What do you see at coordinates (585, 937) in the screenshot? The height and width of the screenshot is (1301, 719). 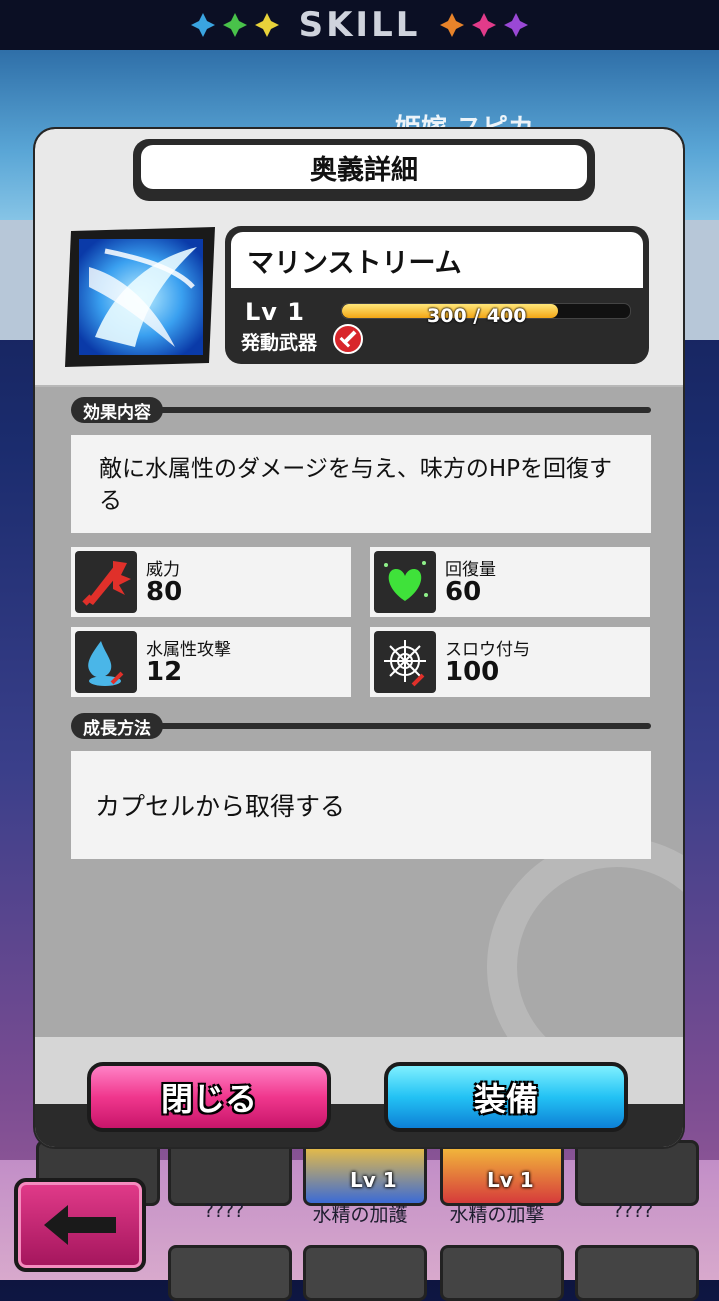 I see `watermark-emblem` at bounding box center [585, 937].